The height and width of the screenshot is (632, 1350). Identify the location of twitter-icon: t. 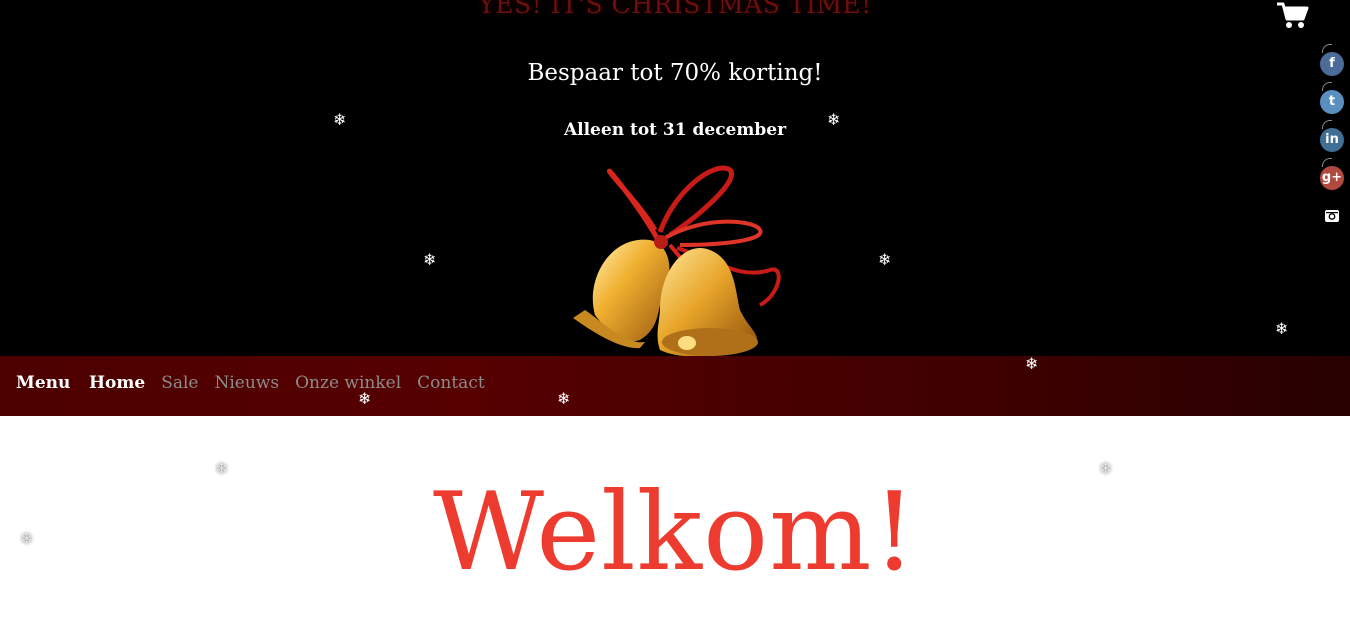
(1332, 98).